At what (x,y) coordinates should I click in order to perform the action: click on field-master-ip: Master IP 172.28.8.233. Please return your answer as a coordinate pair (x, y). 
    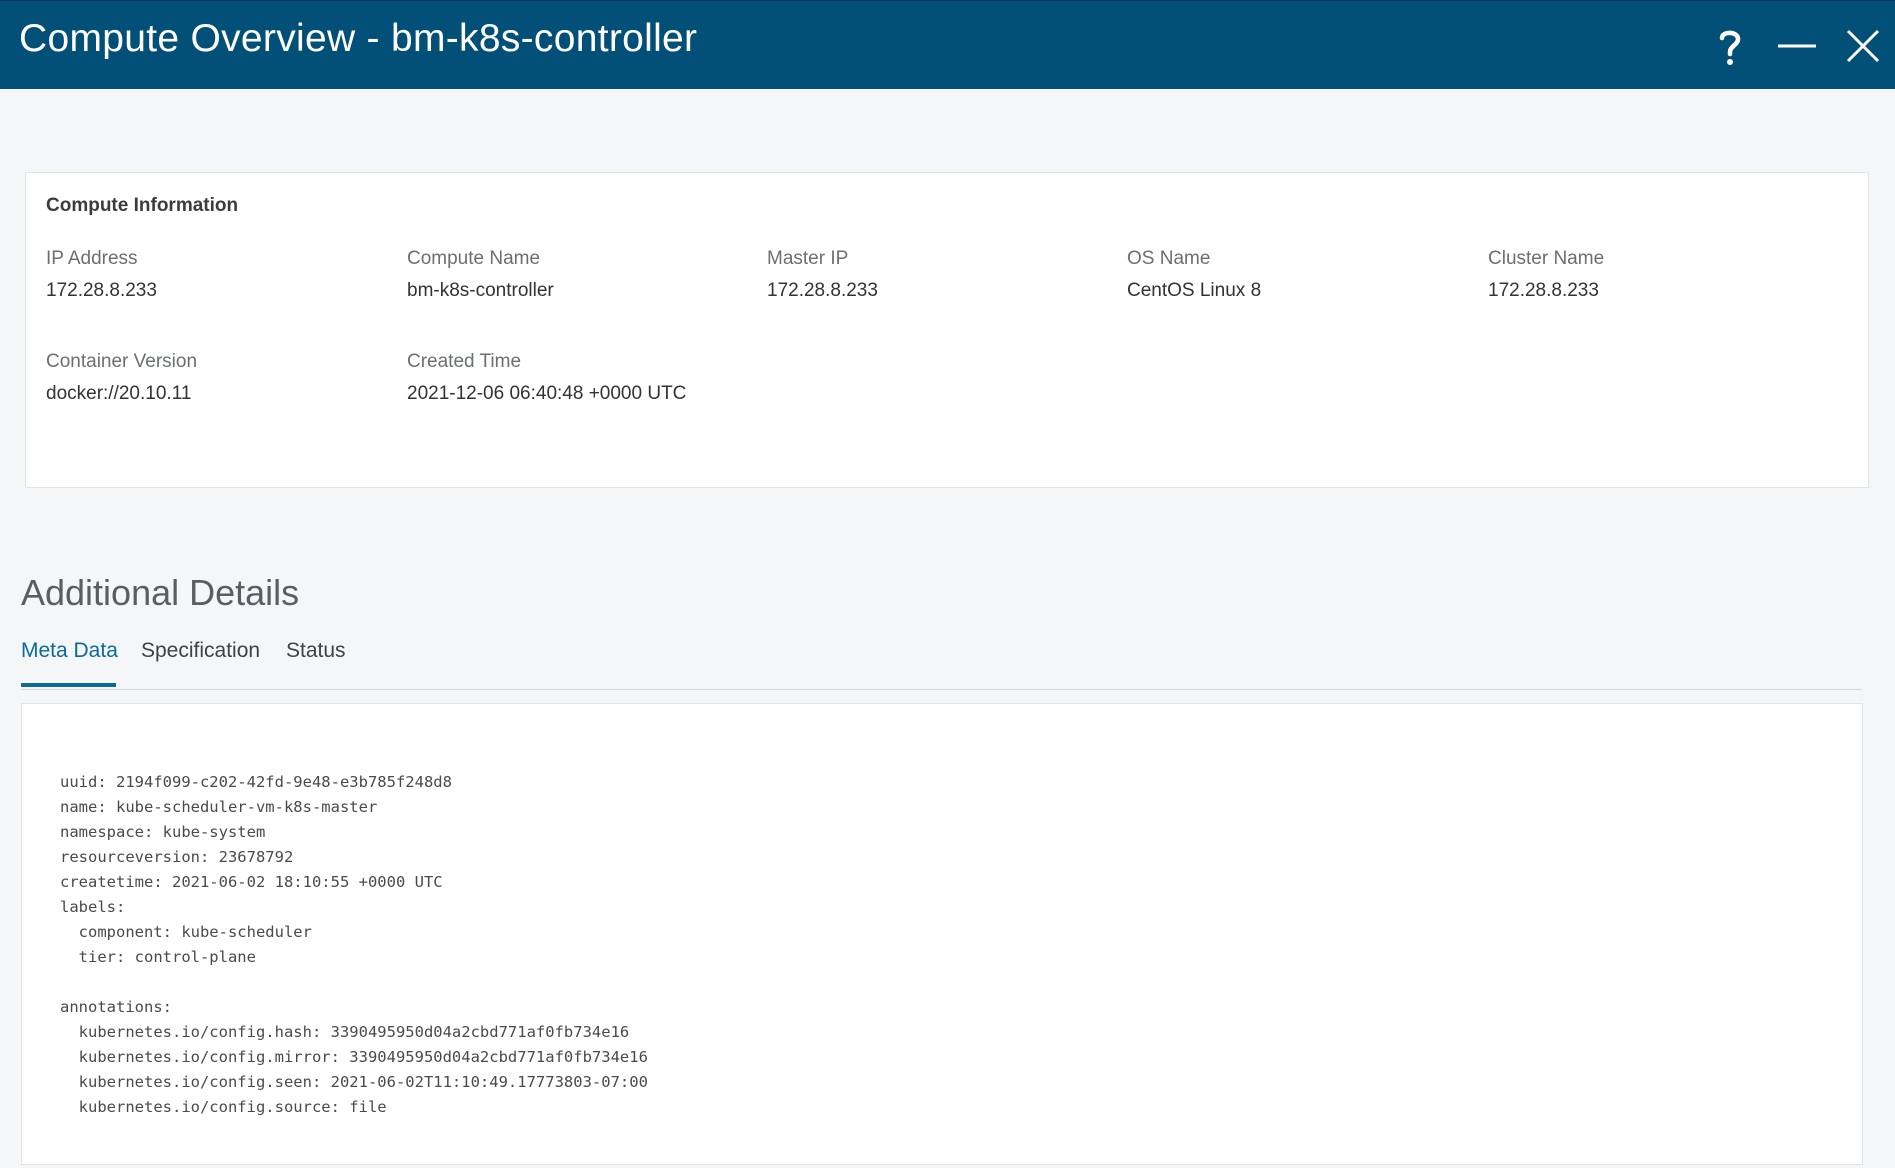
    Looking at the image, I should click on (937, 275).